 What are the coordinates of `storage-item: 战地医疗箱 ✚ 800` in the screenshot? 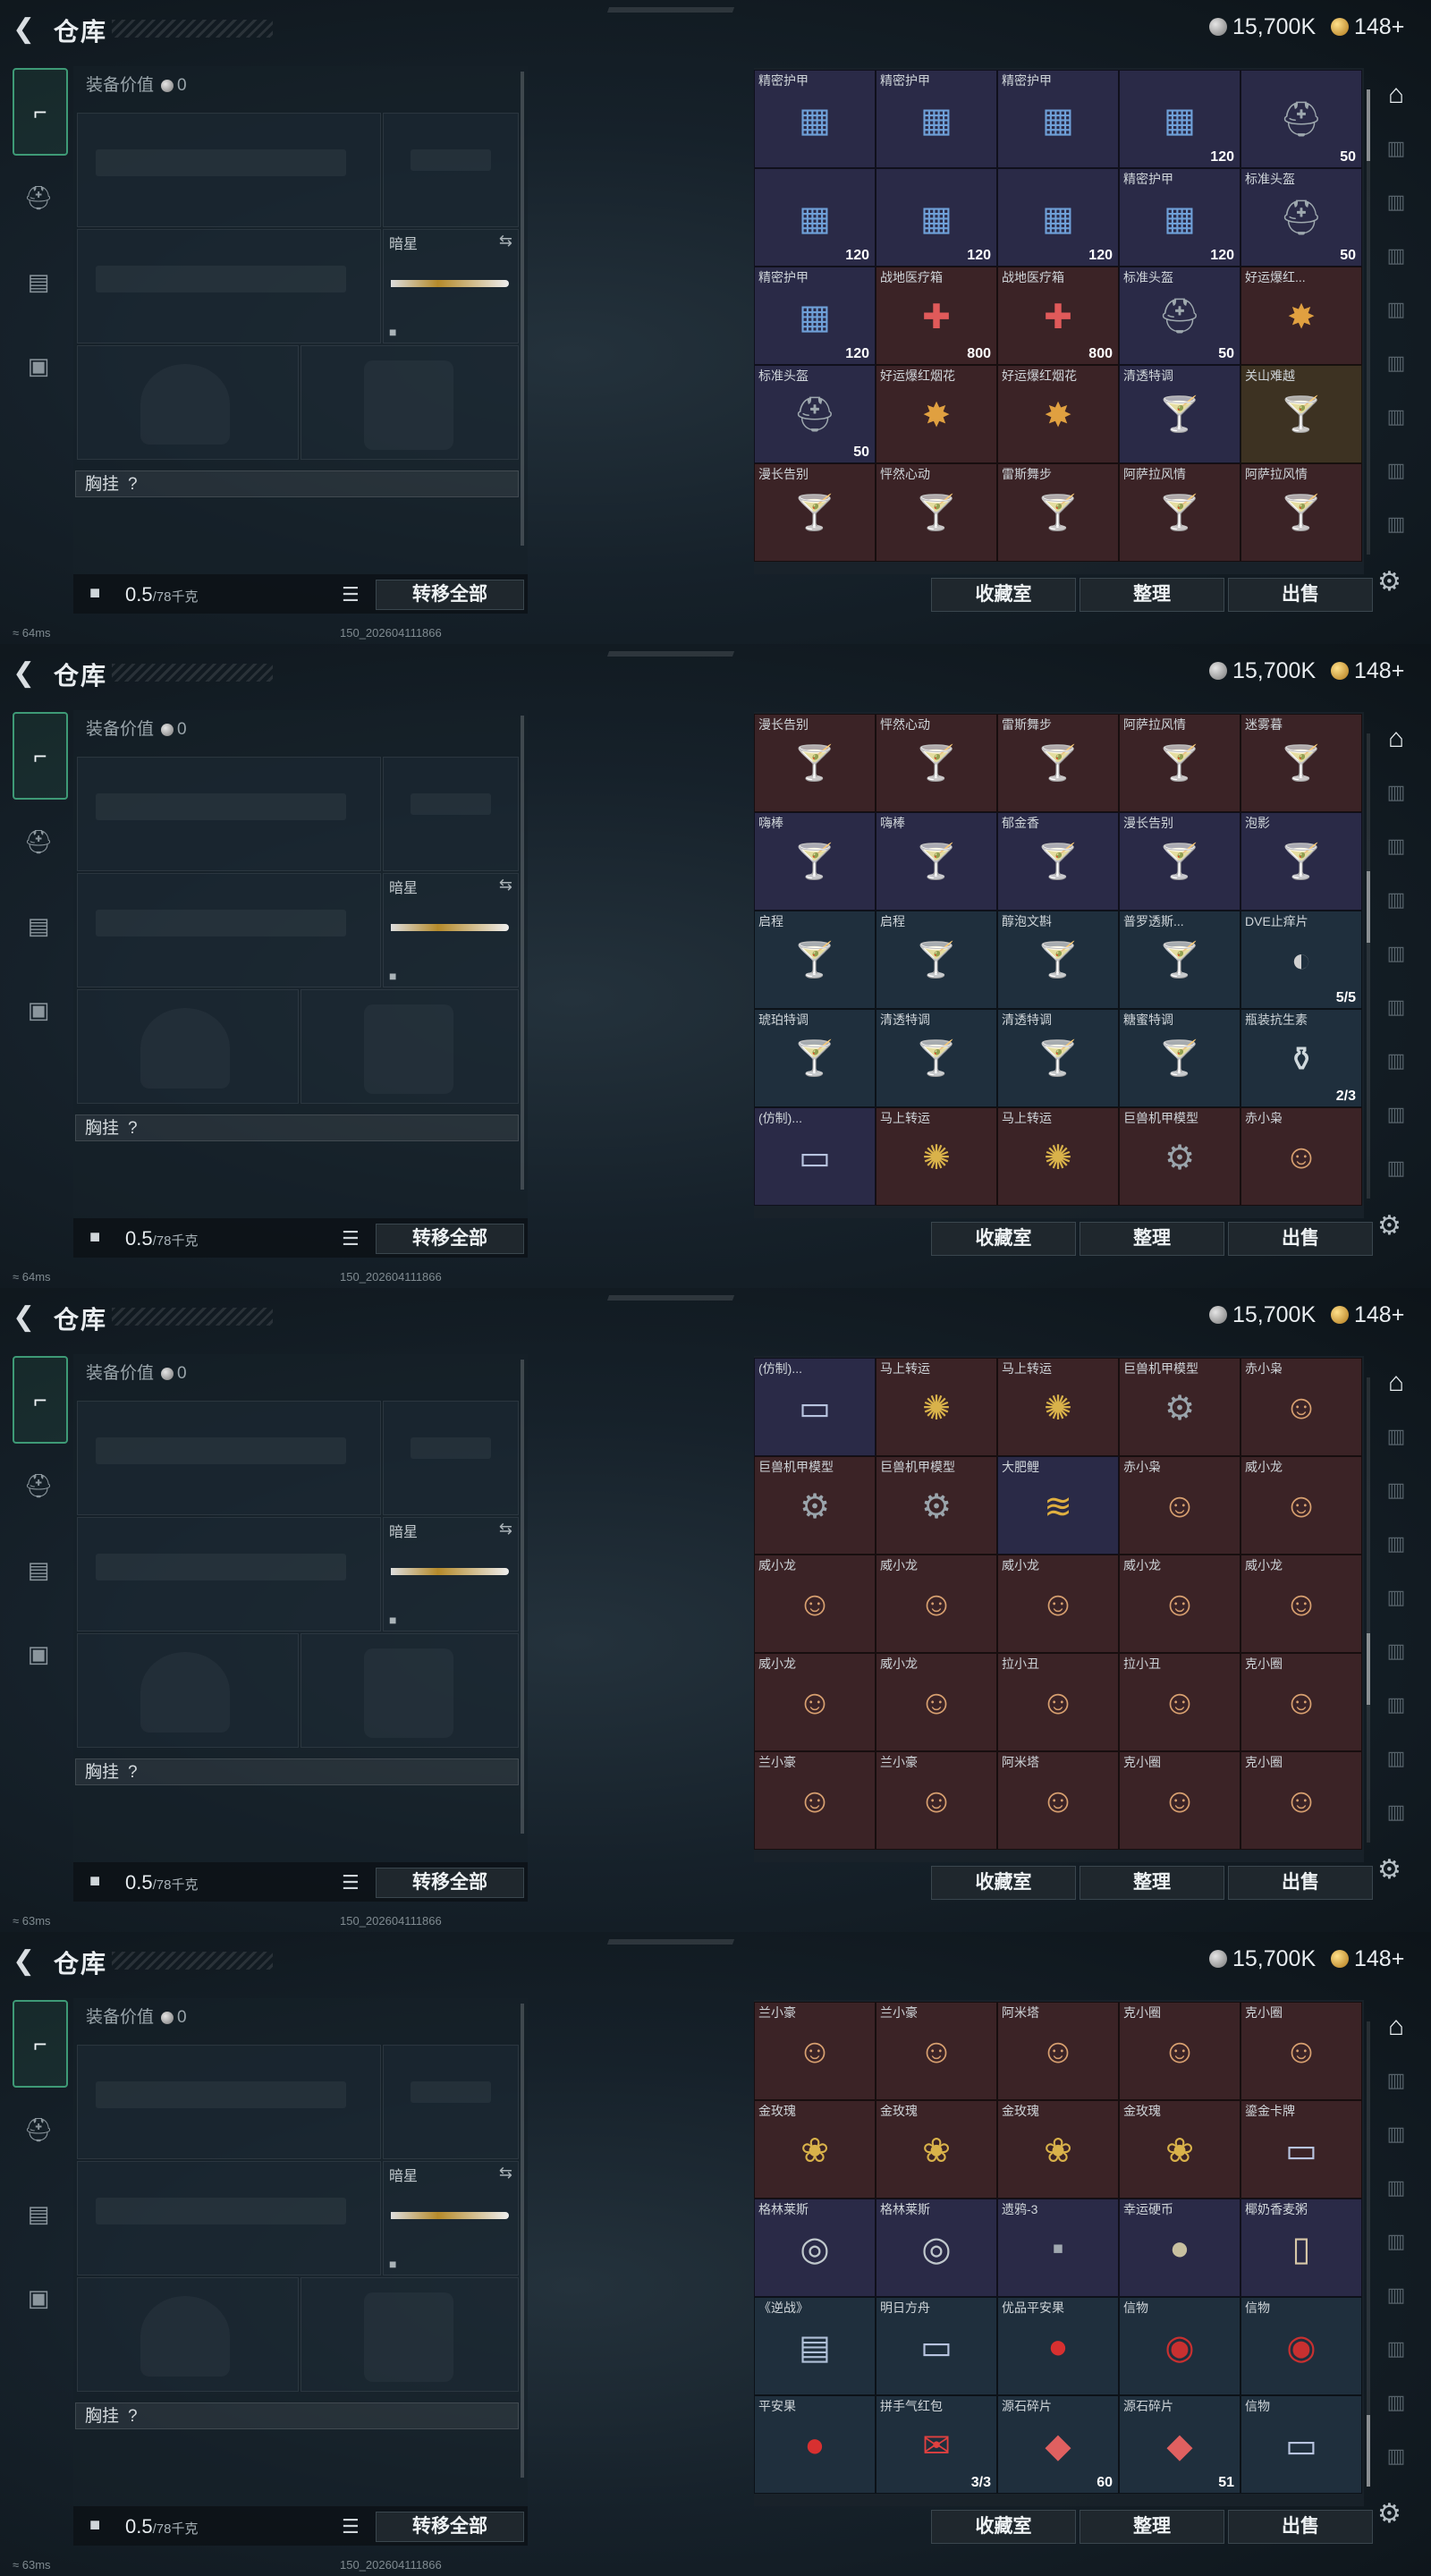 It's located at (936, 316).